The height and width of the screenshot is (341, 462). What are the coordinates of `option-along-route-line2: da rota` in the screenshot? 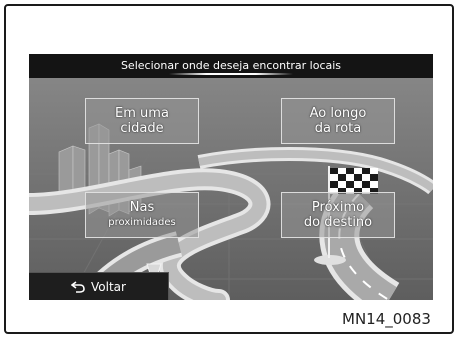 It's located at (338, 128).